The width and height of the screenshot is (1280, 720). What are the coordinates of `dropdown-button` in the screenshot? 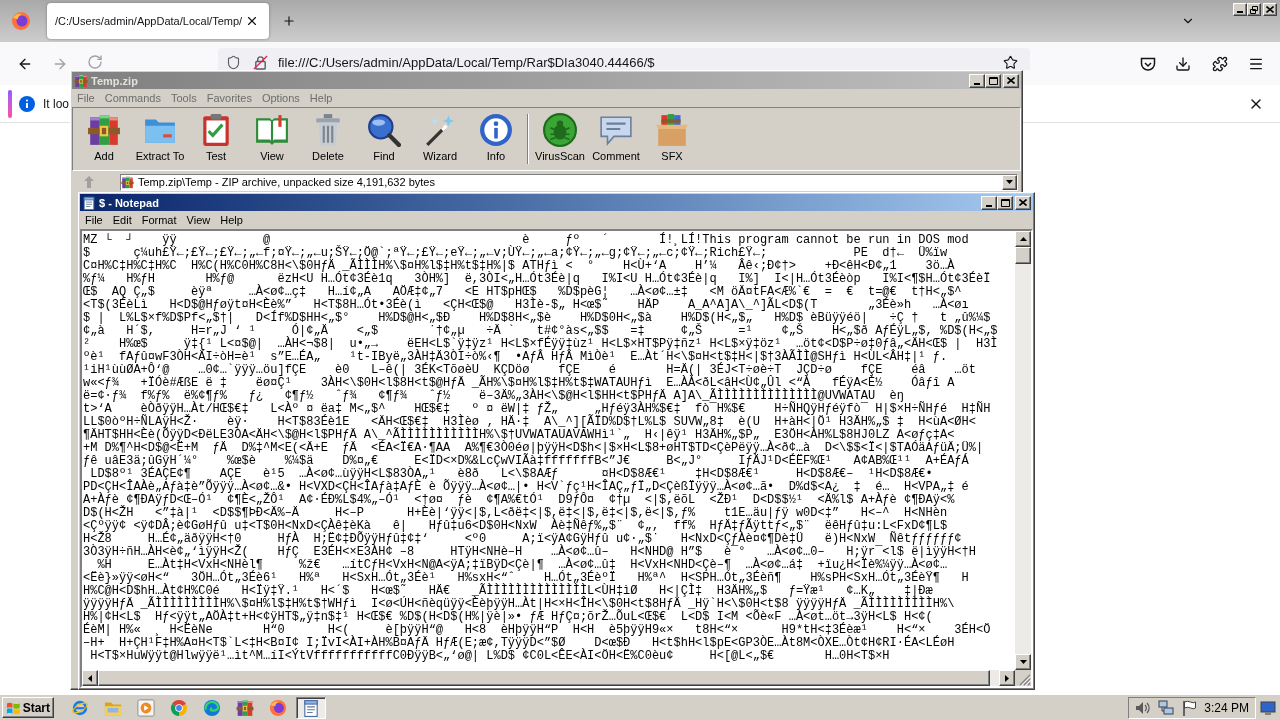 It's located at (1009, 182).